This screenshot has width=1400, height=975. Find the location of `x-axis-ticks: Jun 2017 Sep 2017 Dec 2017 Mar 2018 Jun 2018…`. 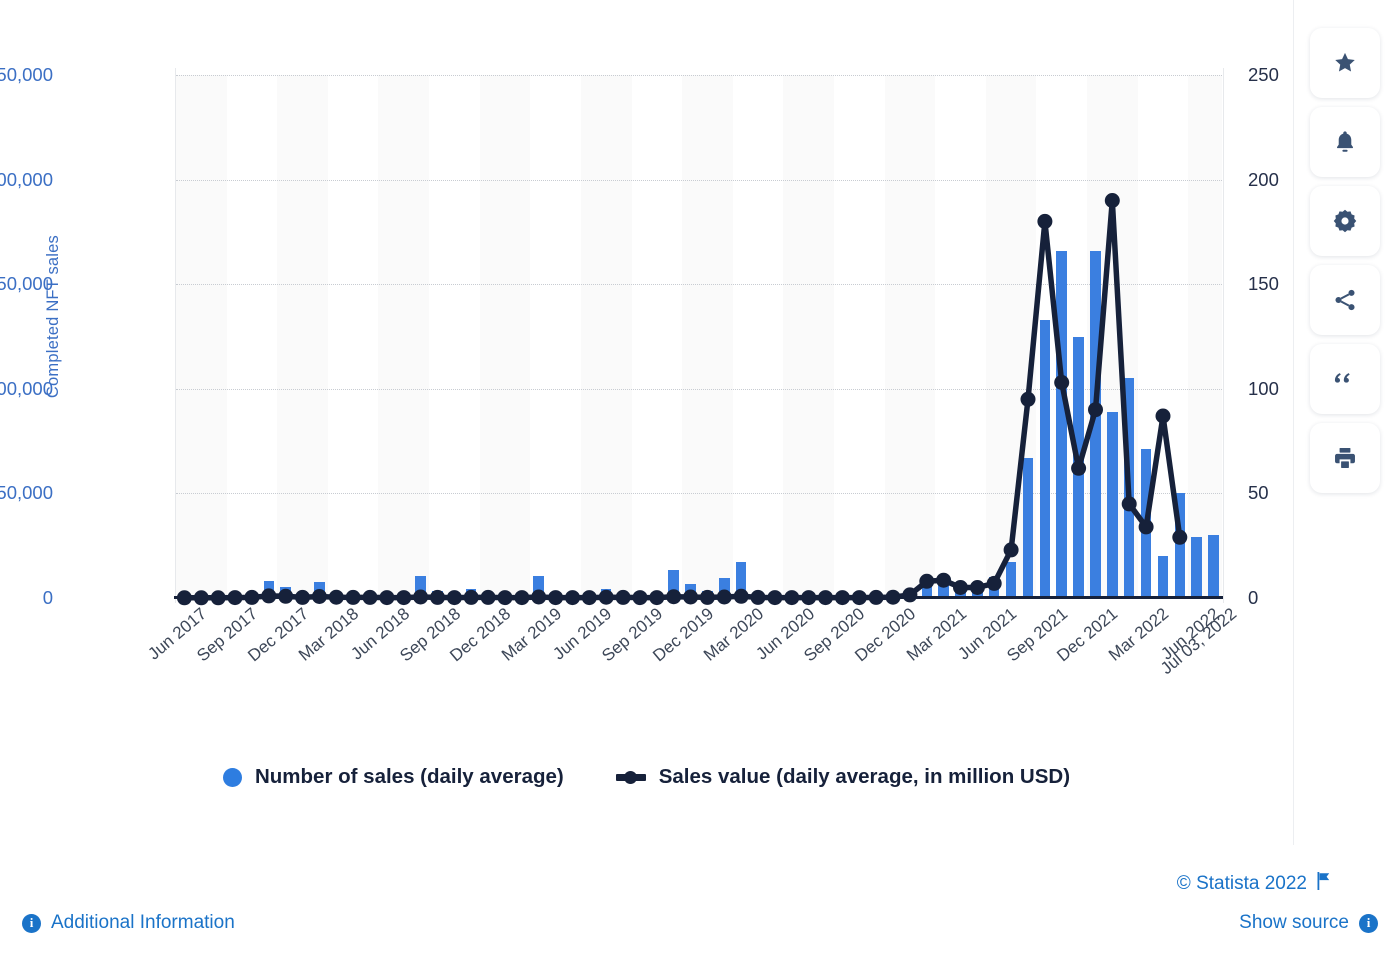

x-axis-ticks: Jun 2017 Sep 2017 Dec 2017 Mar 2018 Jun 2018… is located at coordinates (692, 659).